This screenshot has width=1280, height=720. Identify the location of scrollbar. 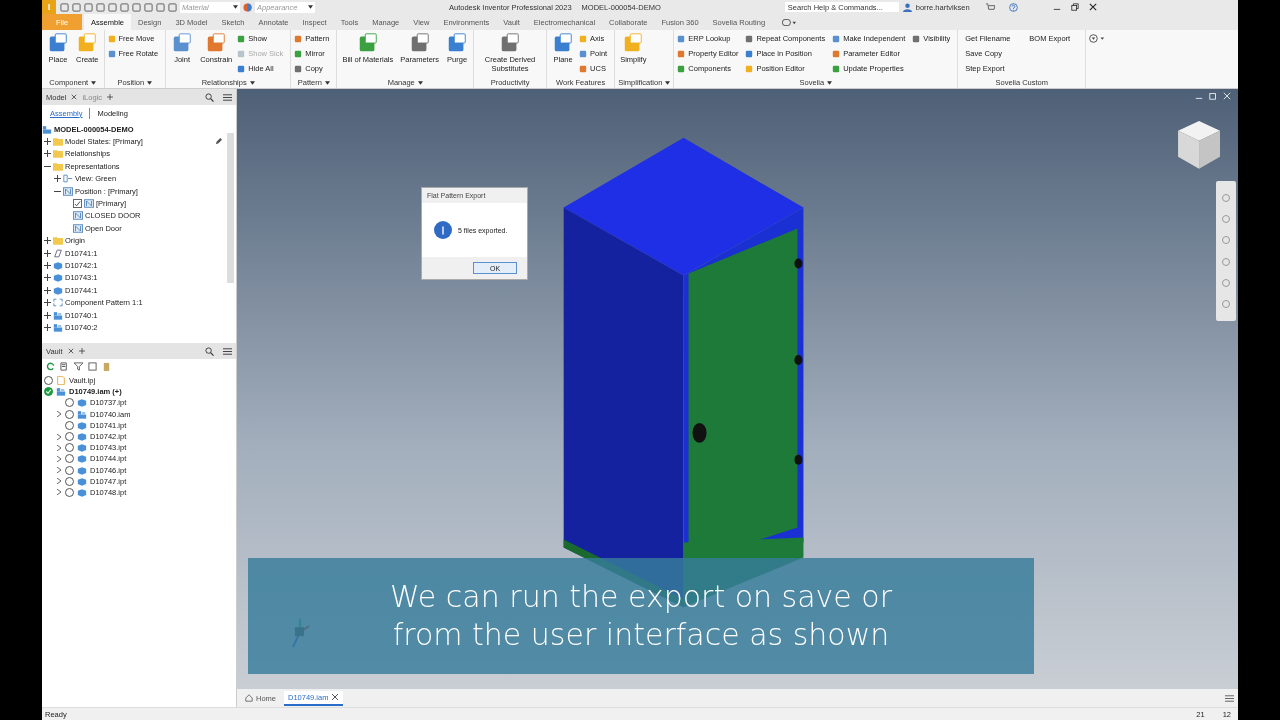
(230, 208).